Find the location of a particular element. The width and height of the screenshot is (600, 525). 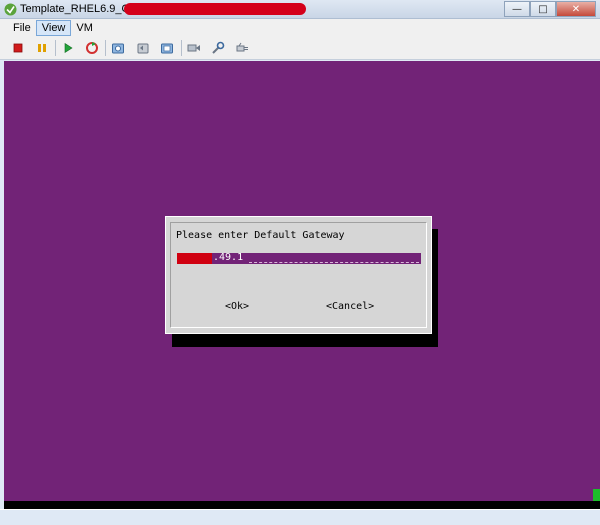

manage-snapshot-icon is located at coordinates (167, 48).